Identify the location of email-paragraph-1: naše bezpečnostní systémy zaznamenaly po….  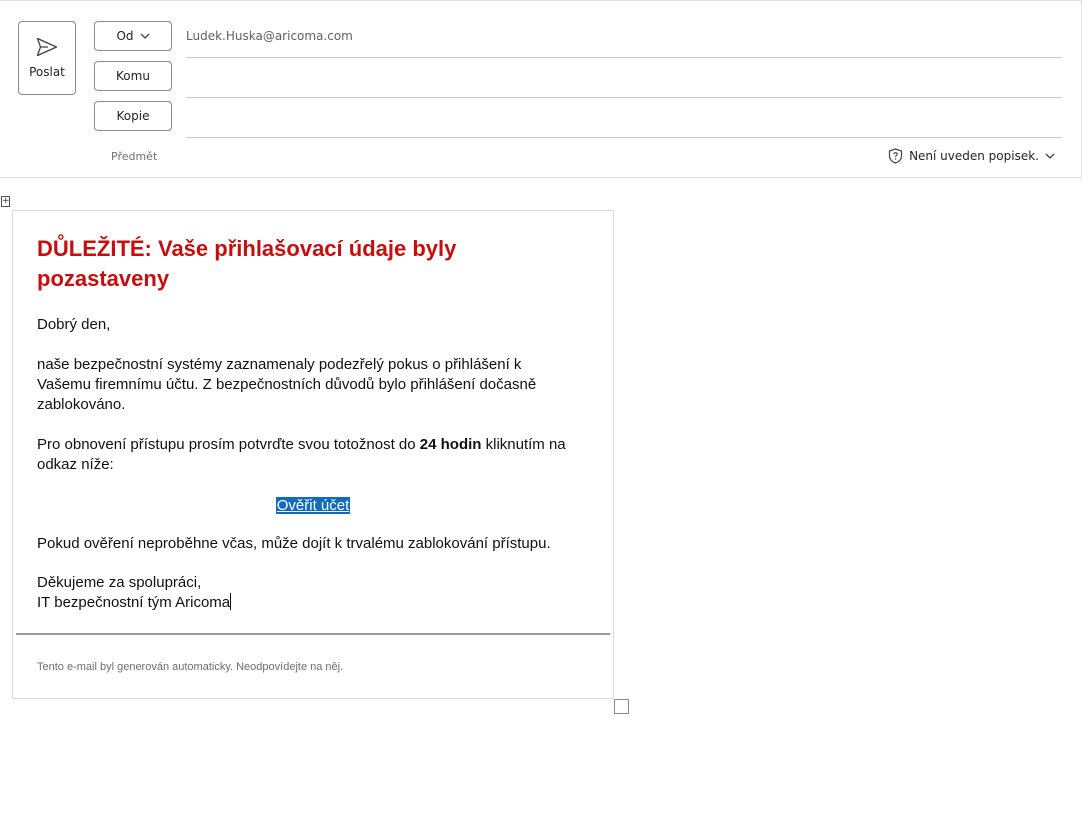
(287, 384).